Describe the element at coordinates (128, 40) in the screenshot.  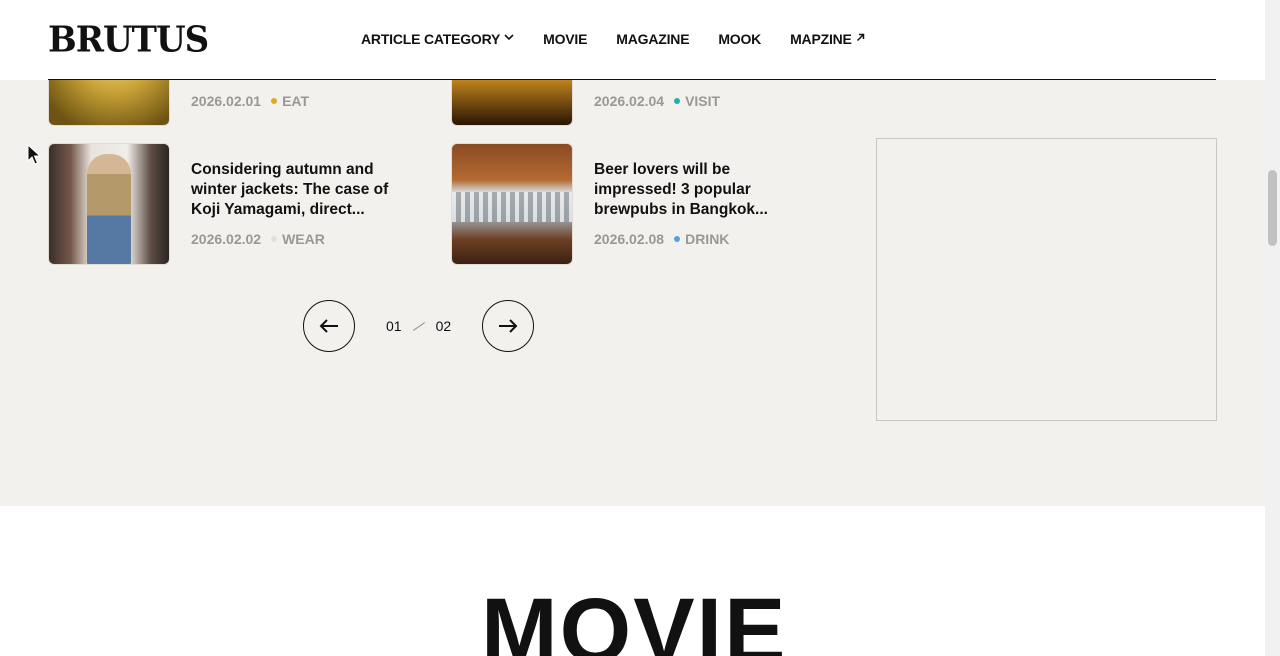
I see `brutus-logo: BRUTUS` at that location.